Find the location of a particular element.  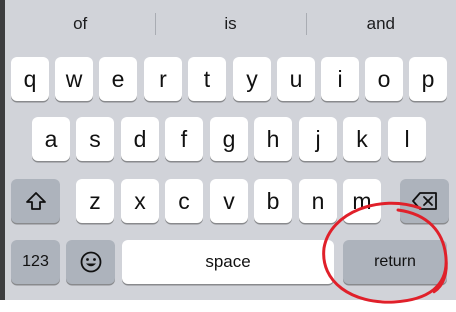

delete-key is located at coordinates (424, 201).